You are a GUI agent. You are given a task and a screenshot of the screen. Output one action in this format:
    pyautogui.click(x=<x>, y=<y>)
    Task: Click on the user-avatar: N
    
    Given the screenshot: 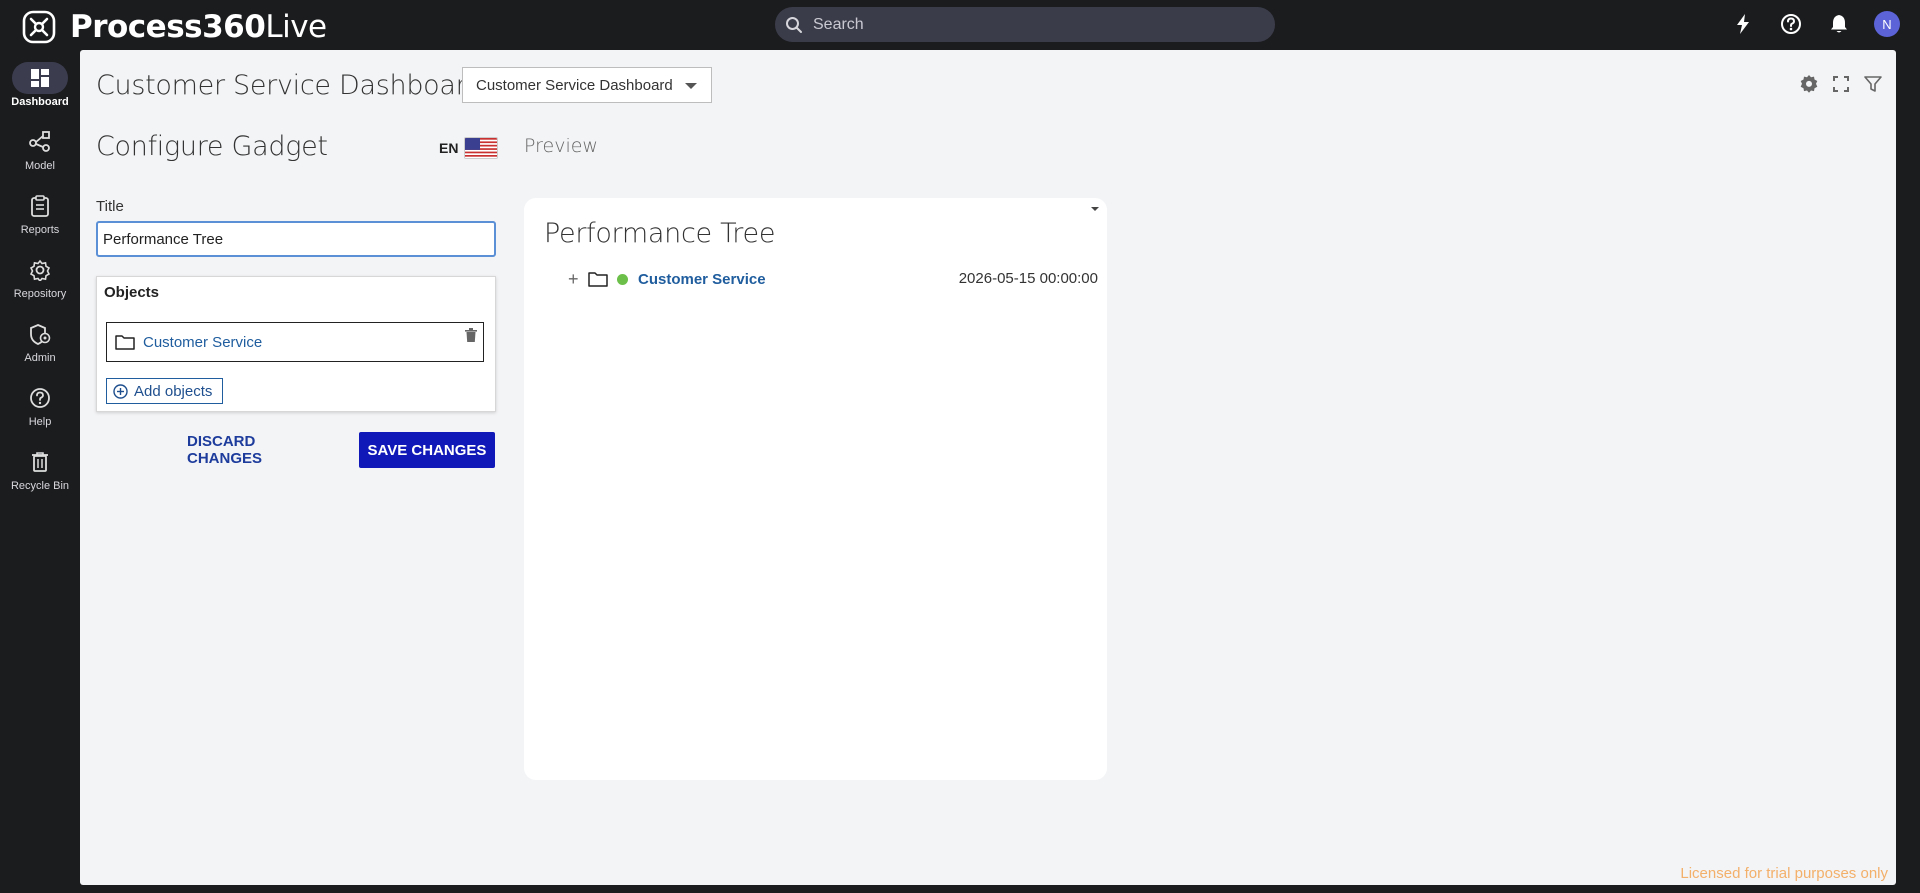 What is the action you would take?
    pyautogui.click(x=1887, y=24)
    